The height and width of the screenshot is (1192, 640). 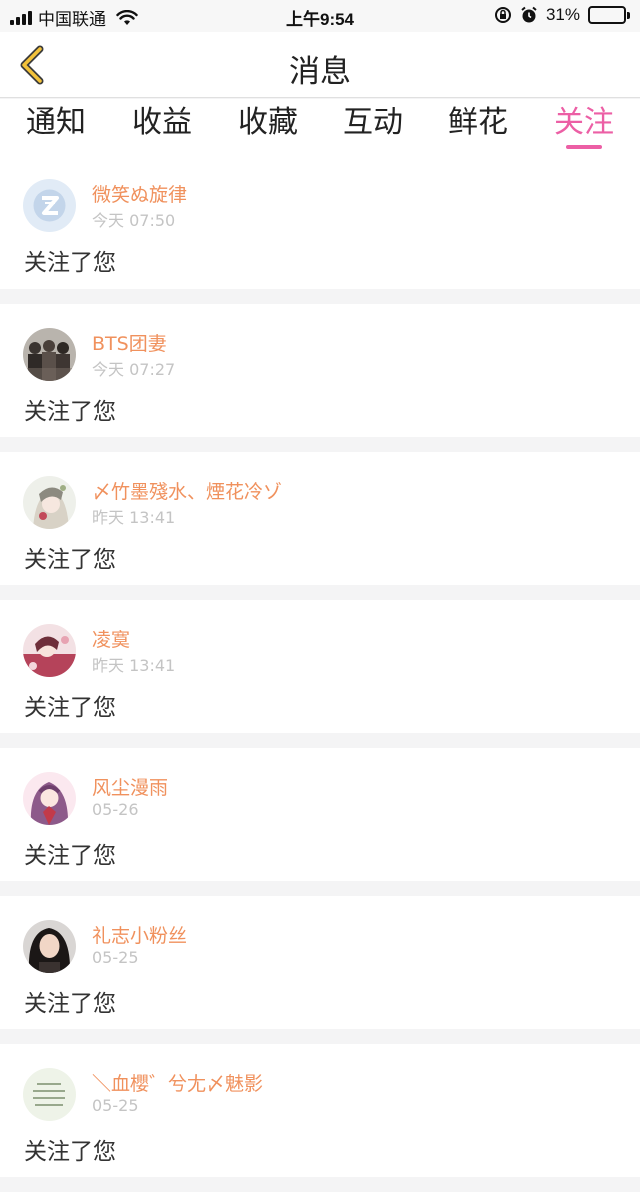 I want to click on list-item: ＼血櫻゛兮尢〆魅影 05-25 关注了您, so click(x=320, y=1110).